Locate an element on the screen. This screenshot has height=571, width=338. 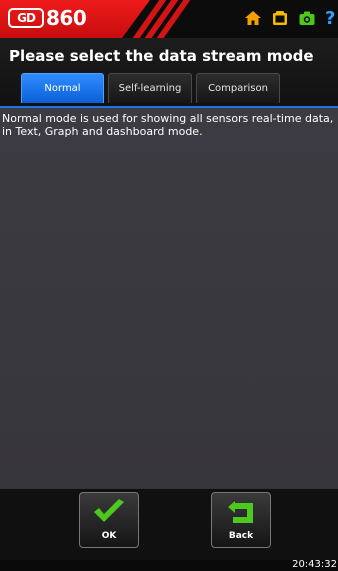
ok-button: OK is located at coordinates (109, 520).